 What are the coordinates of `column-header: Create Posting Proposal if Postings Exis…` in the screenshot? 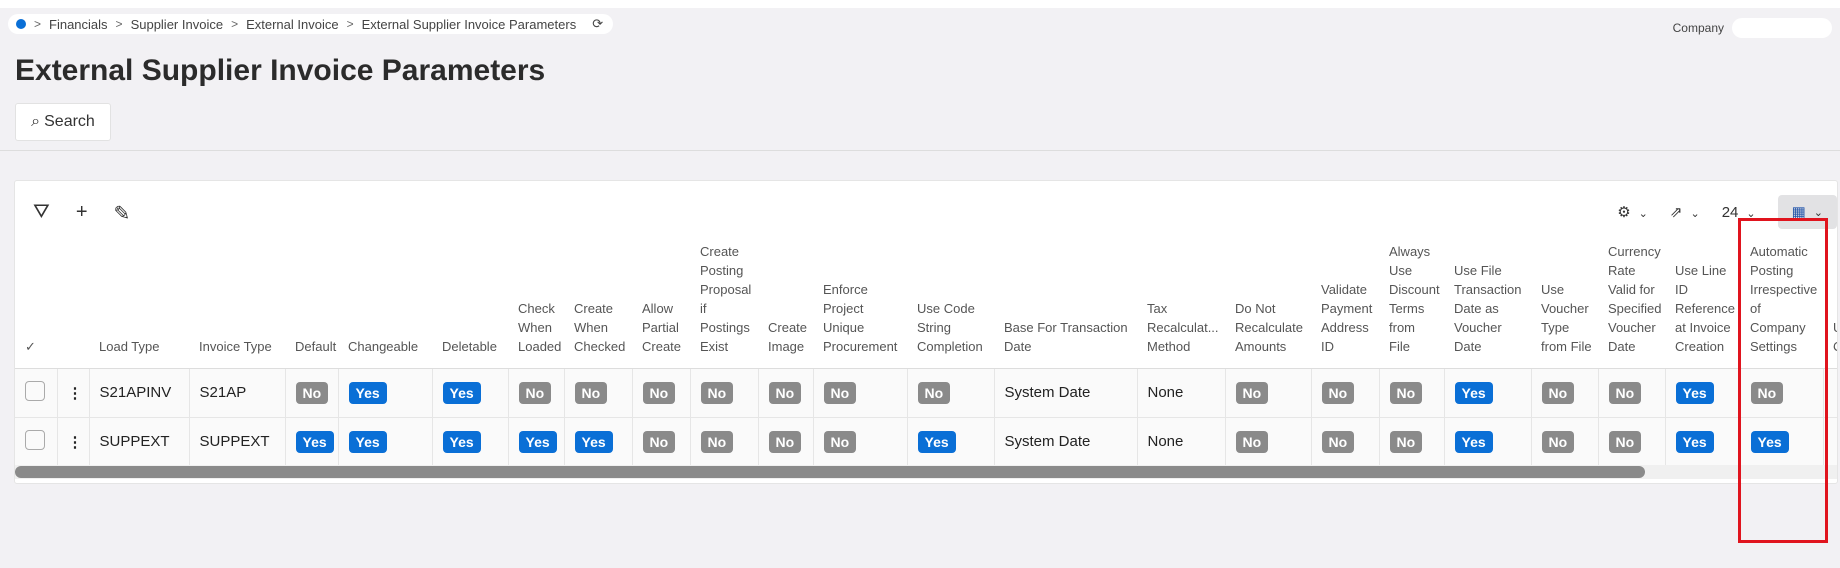 It's located at (724, 275).